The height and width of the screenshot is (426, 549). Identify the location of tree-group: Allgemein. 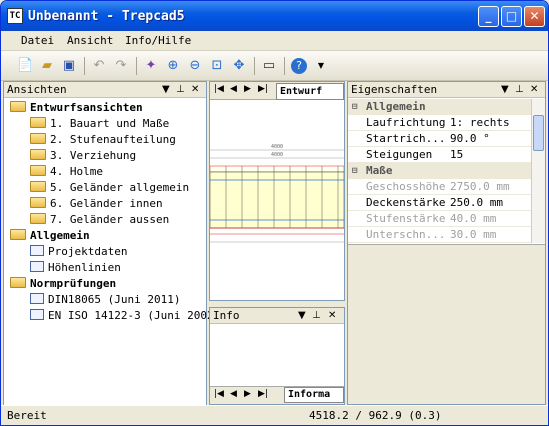
(50, 236).